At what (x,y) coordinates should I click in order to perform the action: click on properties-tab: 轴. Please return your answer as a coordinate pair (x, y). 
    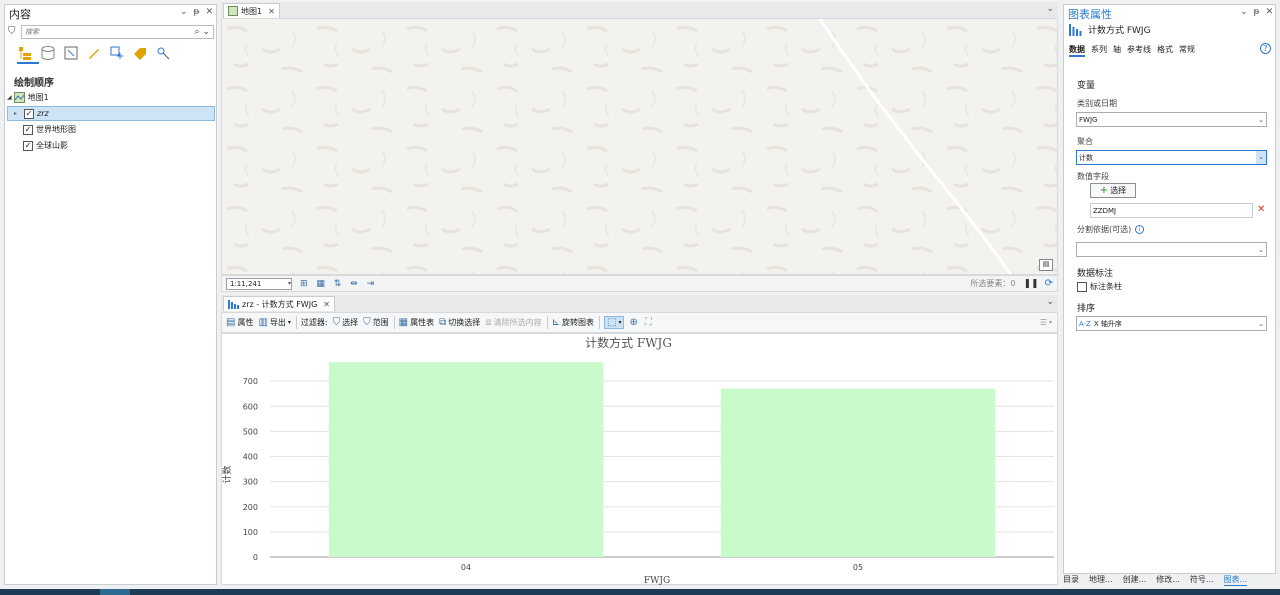
    Looking at the image, I should click on (1117, 50).